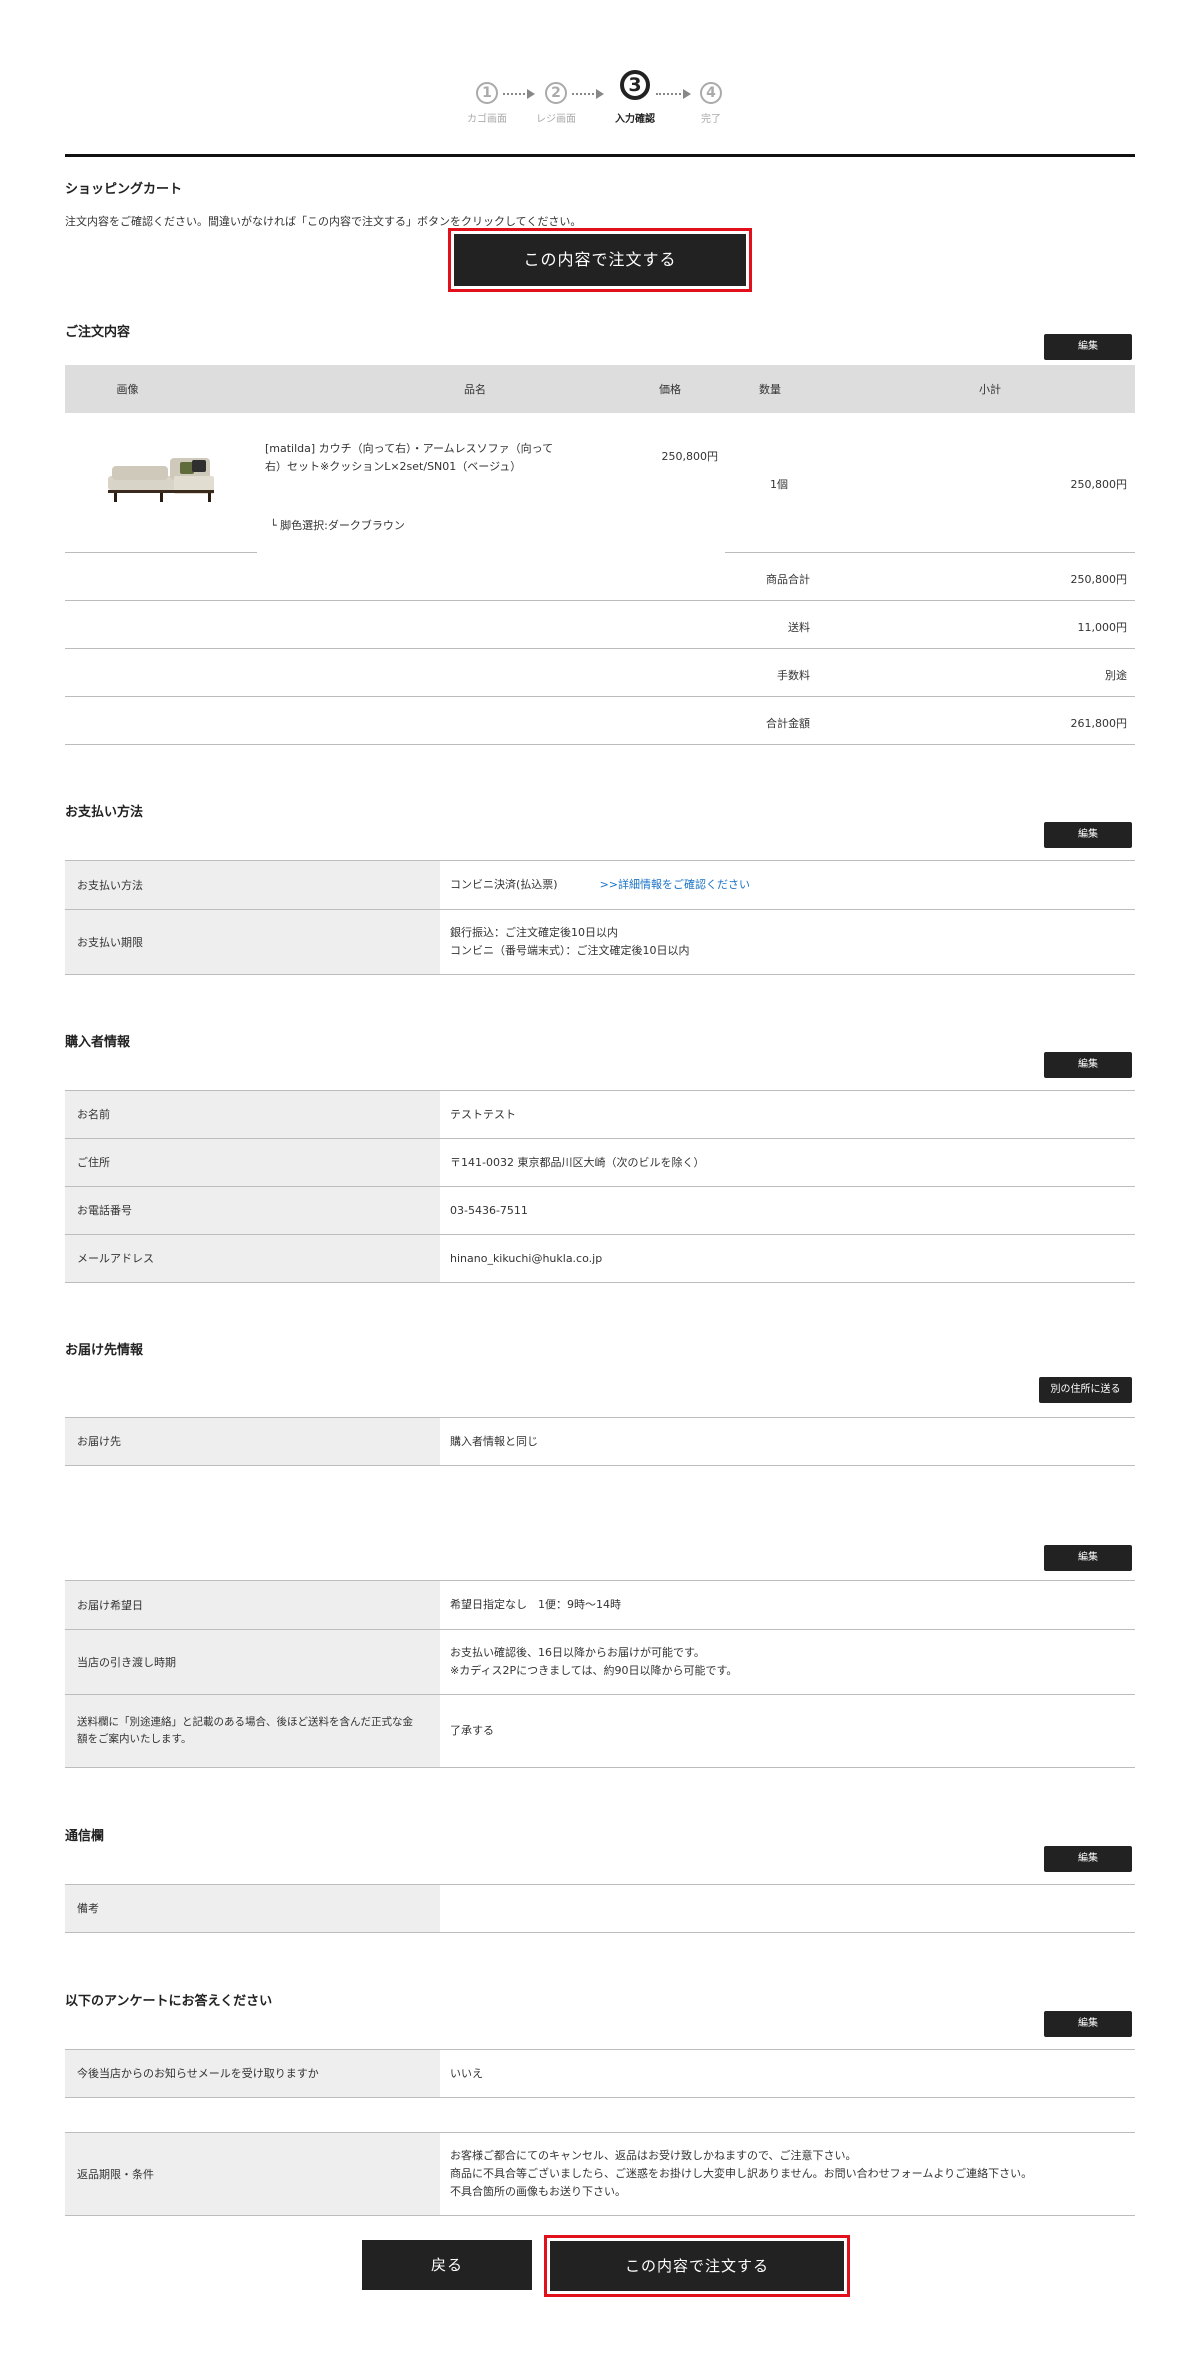 The width and height of the screenshot is (1200, 2365). I want to click on summary-items-value: 250,800円, so click(1099, 579).